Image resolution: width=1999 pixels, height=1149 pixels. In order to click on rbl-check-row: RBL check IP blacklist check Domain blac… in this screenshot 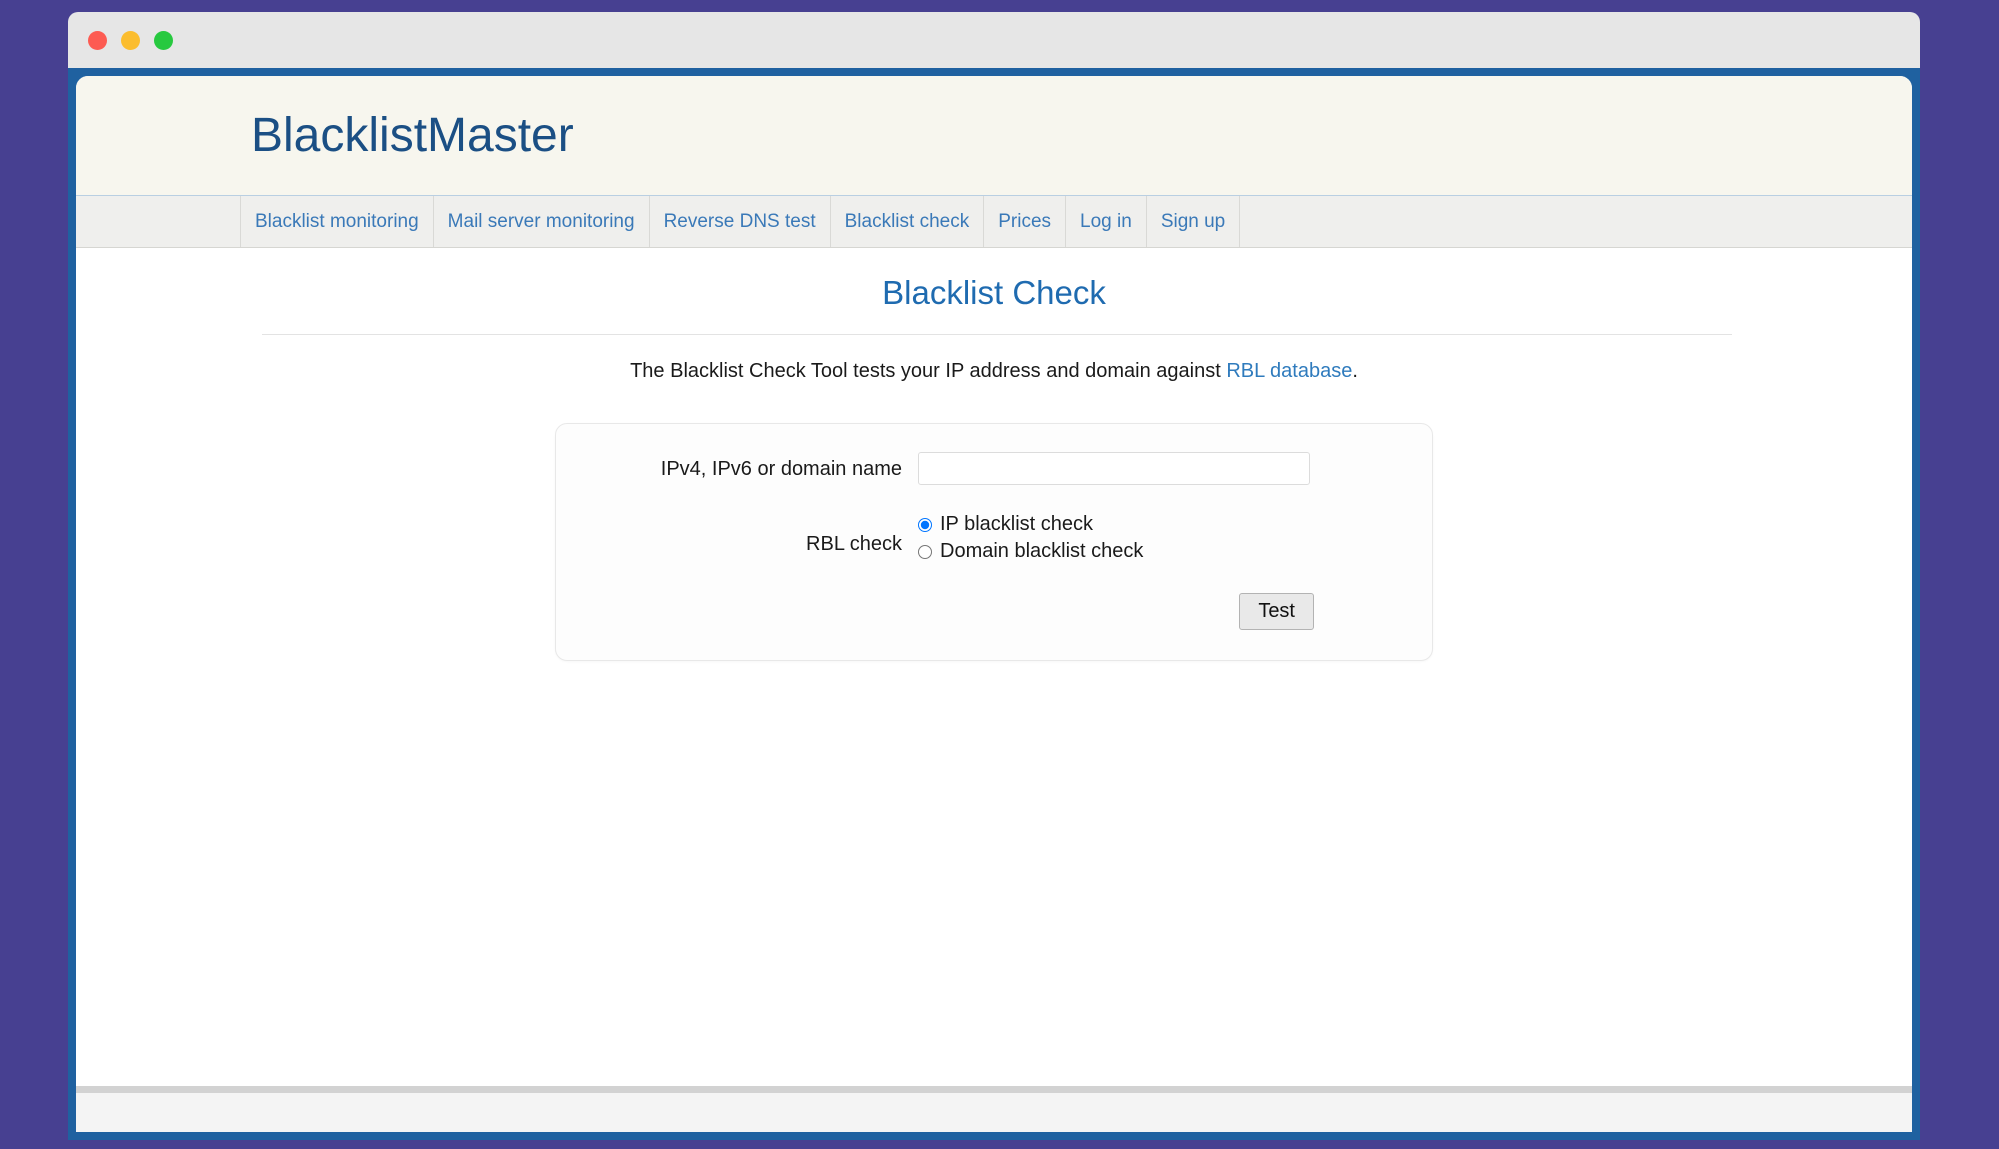, I will do `click(994, 539)`.